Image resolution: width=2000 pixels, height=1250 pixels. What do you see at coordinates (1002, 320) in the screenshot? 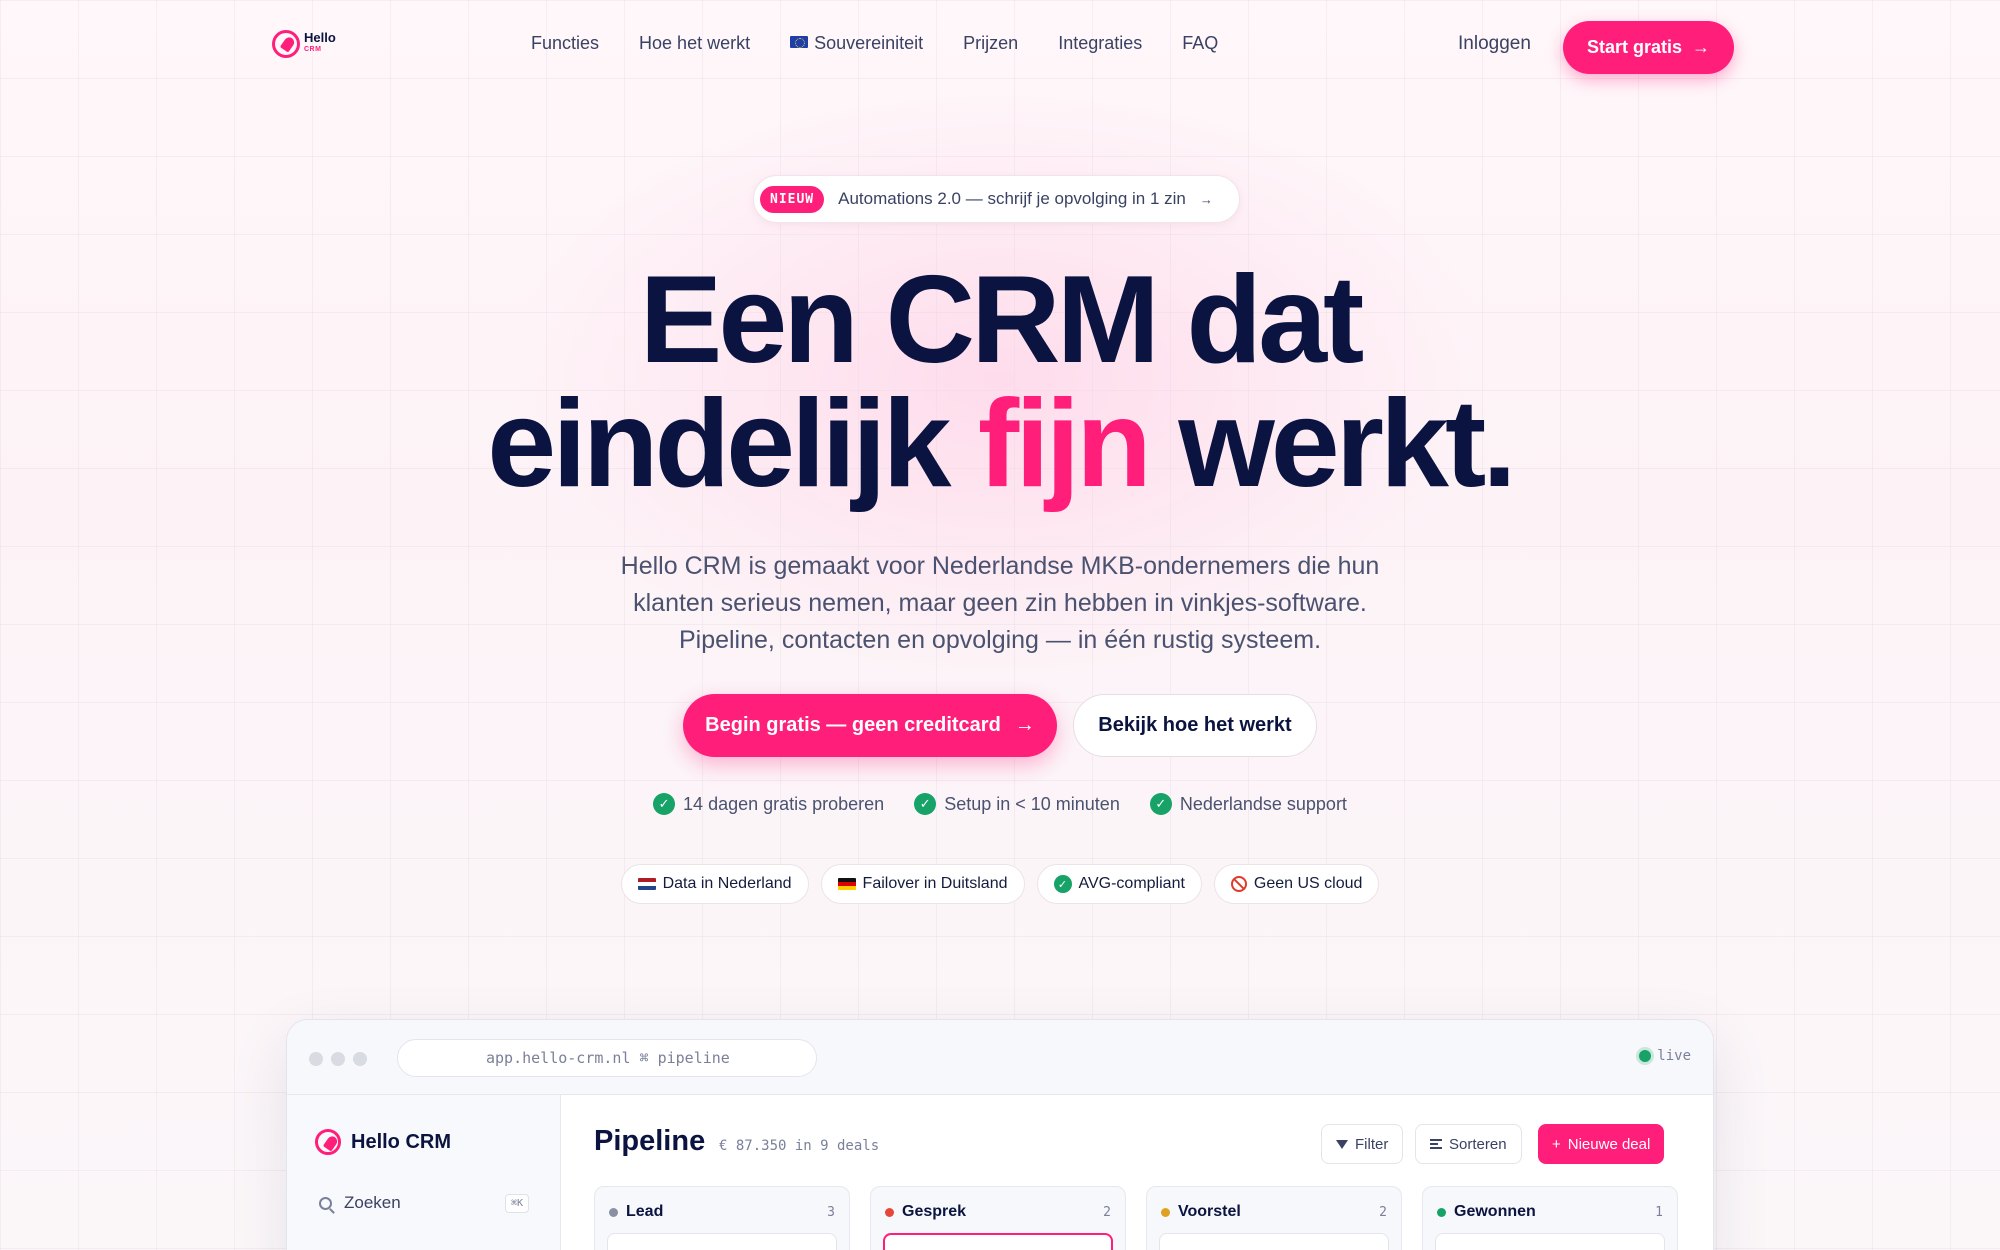
I see `hero-line-1: Een CRM dat` at bounding box center [1002, 320].